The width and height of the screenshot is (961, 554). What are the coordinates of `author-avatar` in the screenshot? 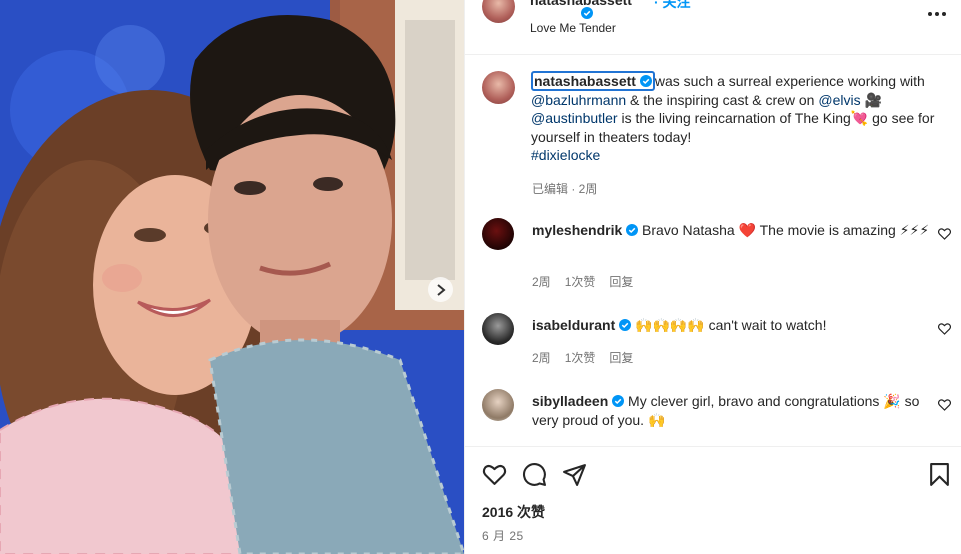 It's located at (498, 11).